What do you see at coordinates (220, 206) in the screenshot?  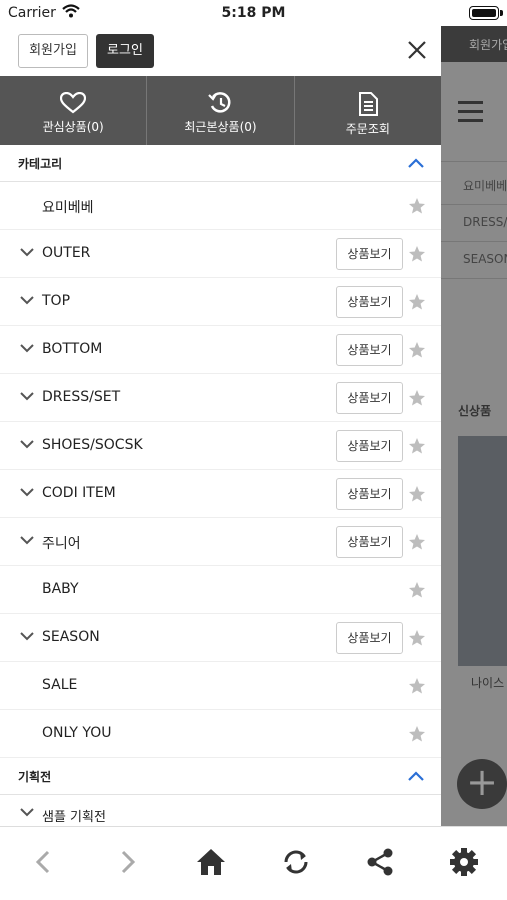 I see `category-item: 요미베베` at bounding box center [220, 206].